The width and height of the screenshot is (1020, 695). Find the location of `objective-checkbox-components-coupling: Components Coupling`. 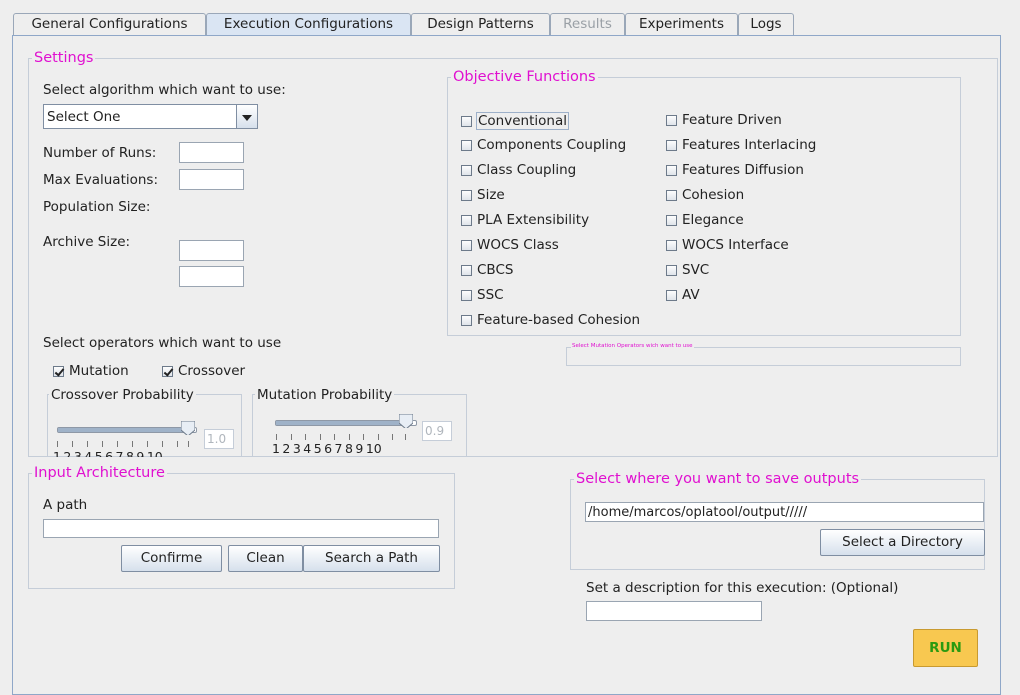

objective-checkbox-components-coupling: Components Coupling is located at coordinates (543, 145).